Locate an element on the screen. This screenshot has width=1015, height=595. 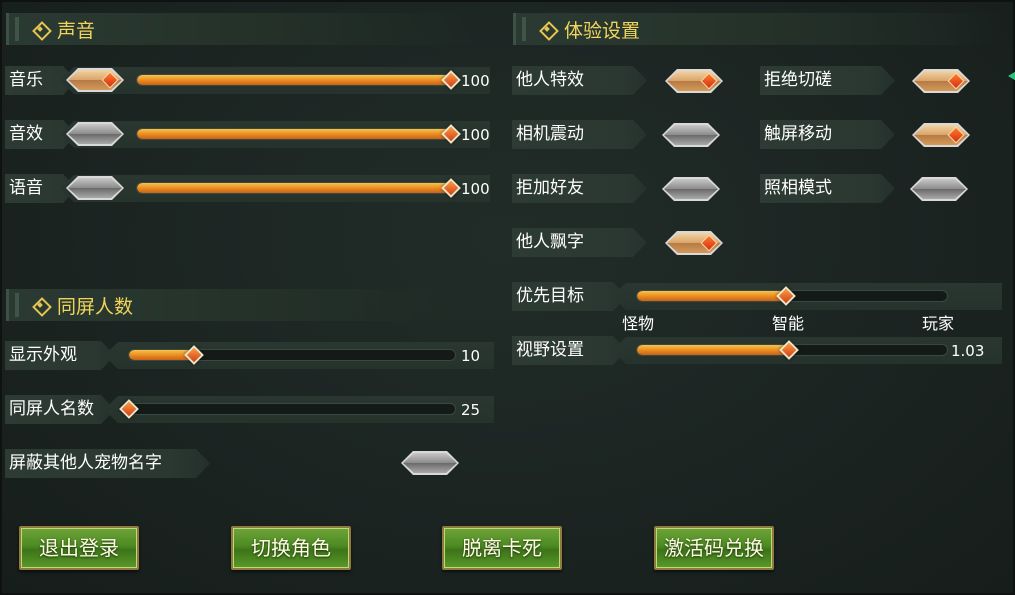
priority-option-smart: 智能 is located at coordinates (788, 322).